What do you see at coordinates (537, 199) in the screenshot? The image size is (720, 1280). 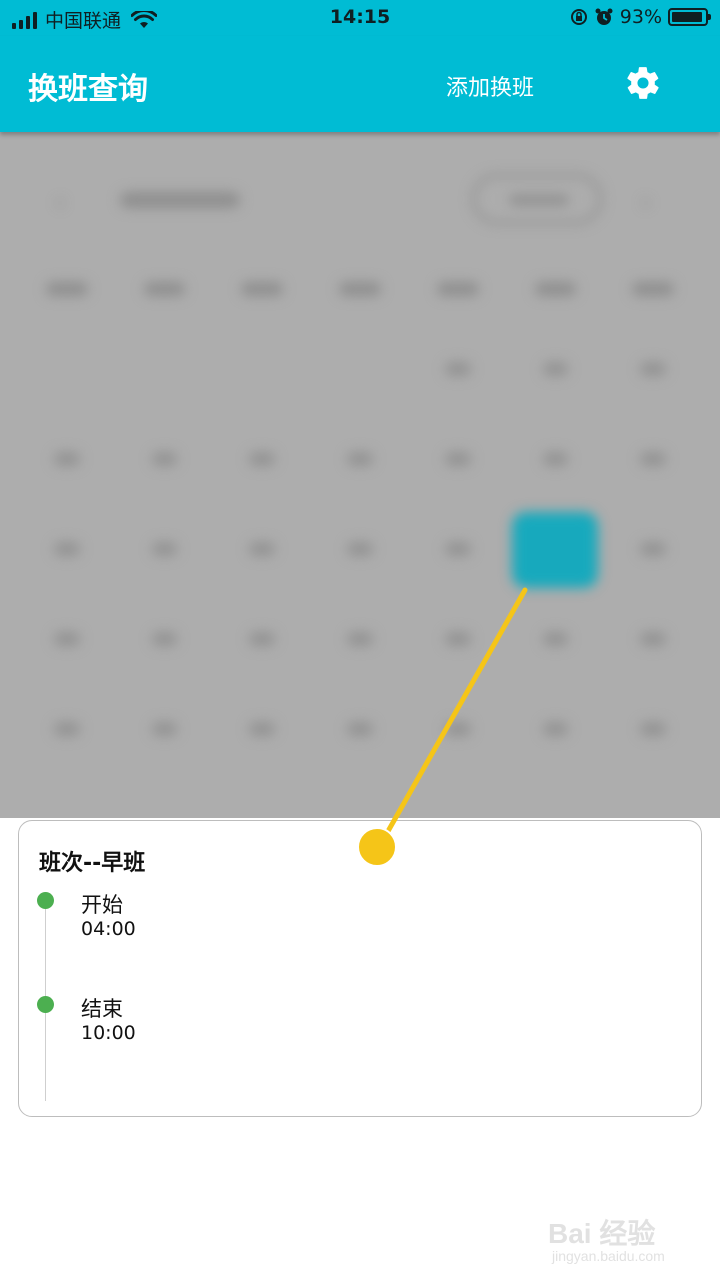 I see `calendar-today-pill` at bounding box center [537, 199].